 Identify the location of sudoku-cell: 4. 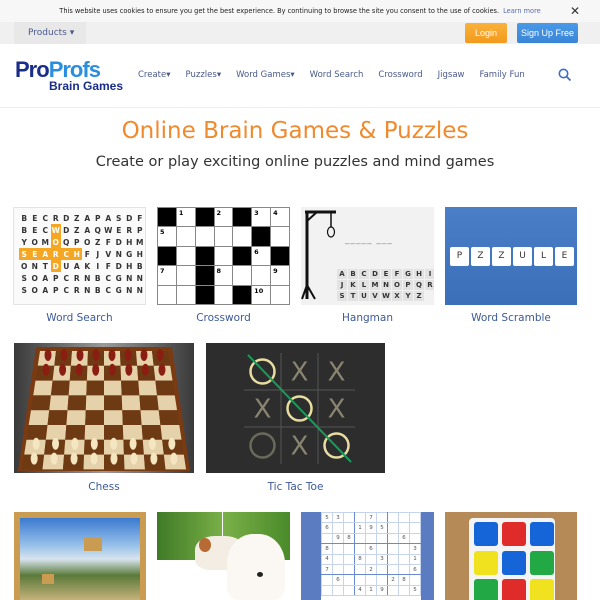
(327, 559).